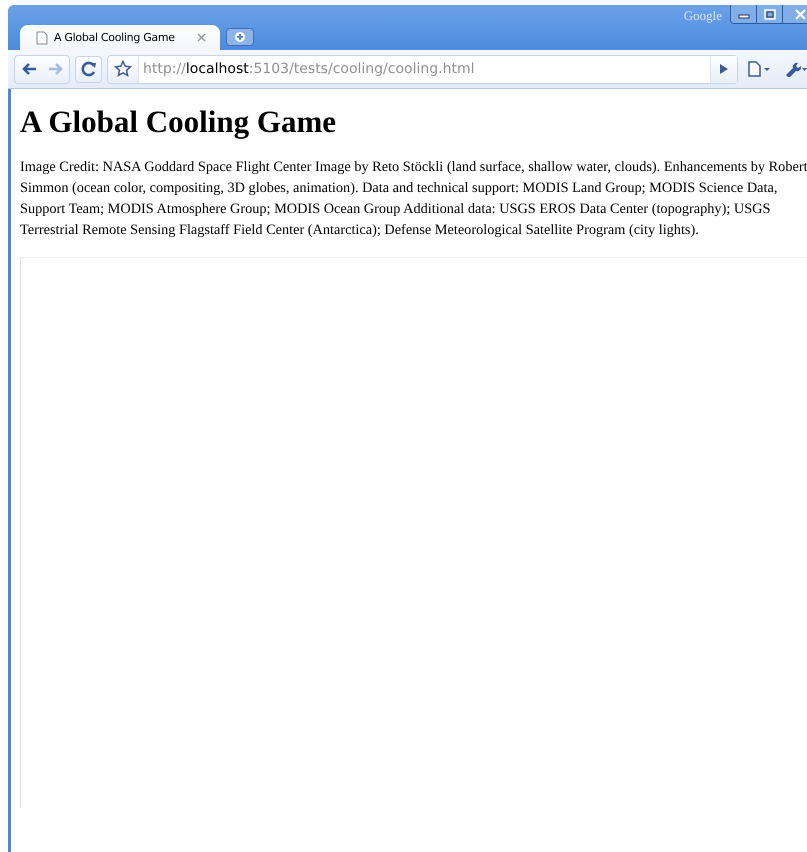 Image resolution: width=807 pixels, height=852 pixels. What do you see at coordinates (201, 37) in the screenshot?
I see `tab-close-icon` at bounding box center [201, 37].